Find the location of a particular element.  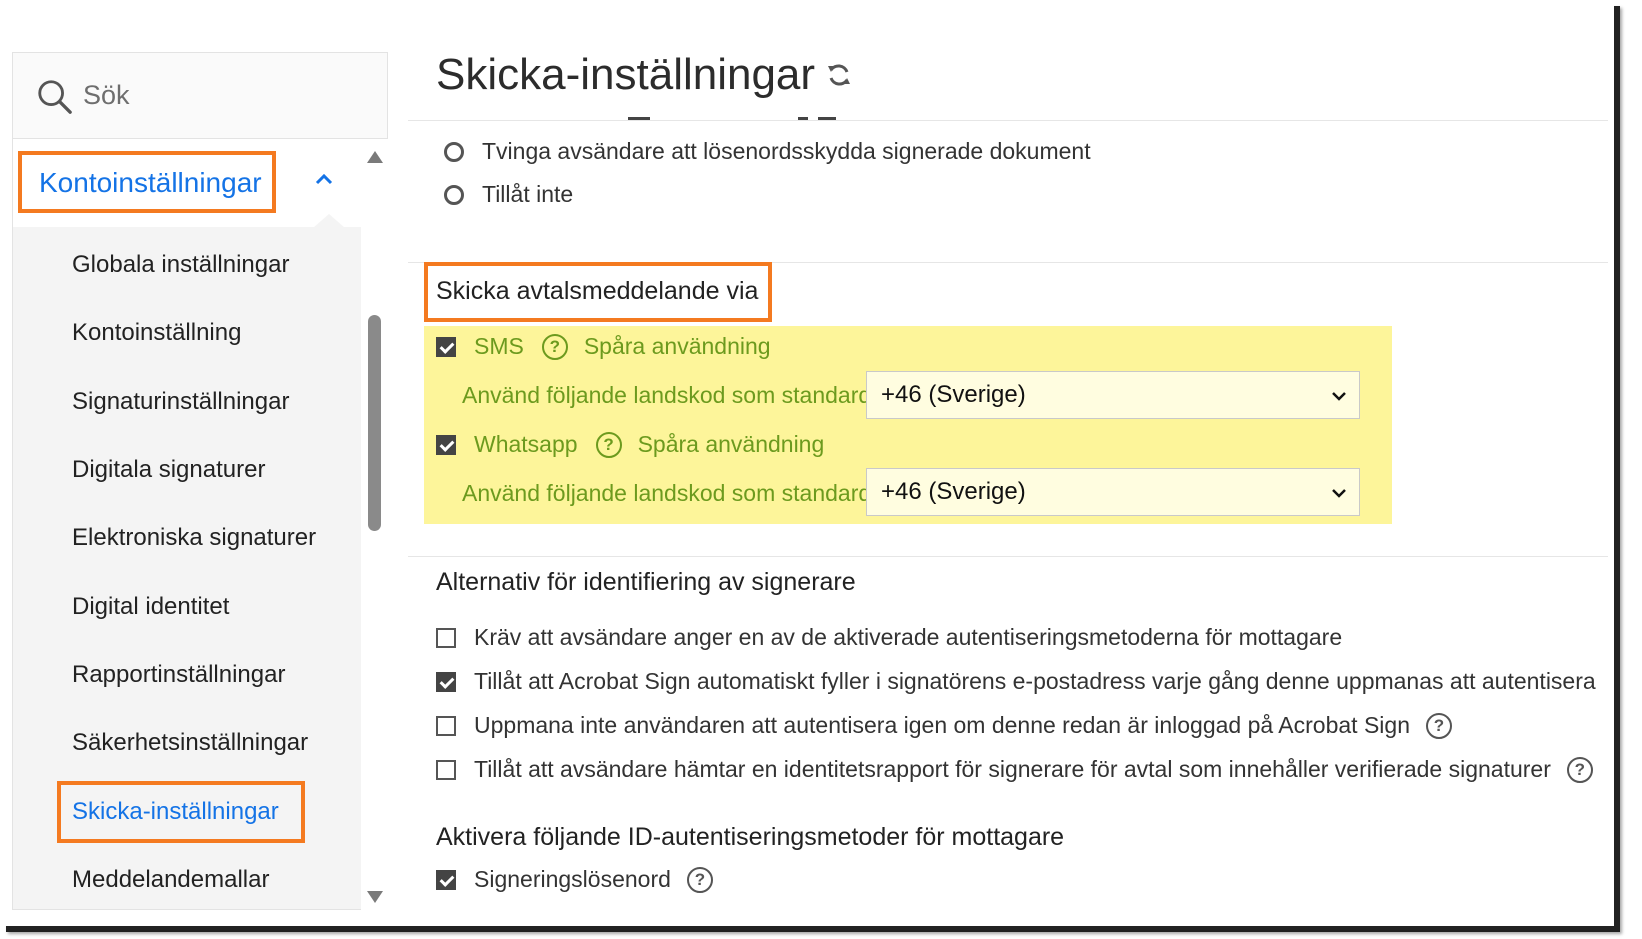

sidebar-item-label: Globala inställningar is located at coordinates (181, 265).